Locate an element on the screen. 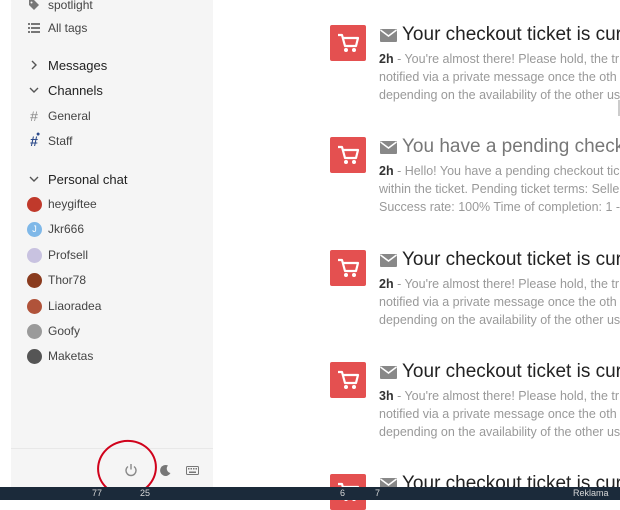 The image size is (620, 510). taskbar-label: Reklama is located at coordinates (591, 493).